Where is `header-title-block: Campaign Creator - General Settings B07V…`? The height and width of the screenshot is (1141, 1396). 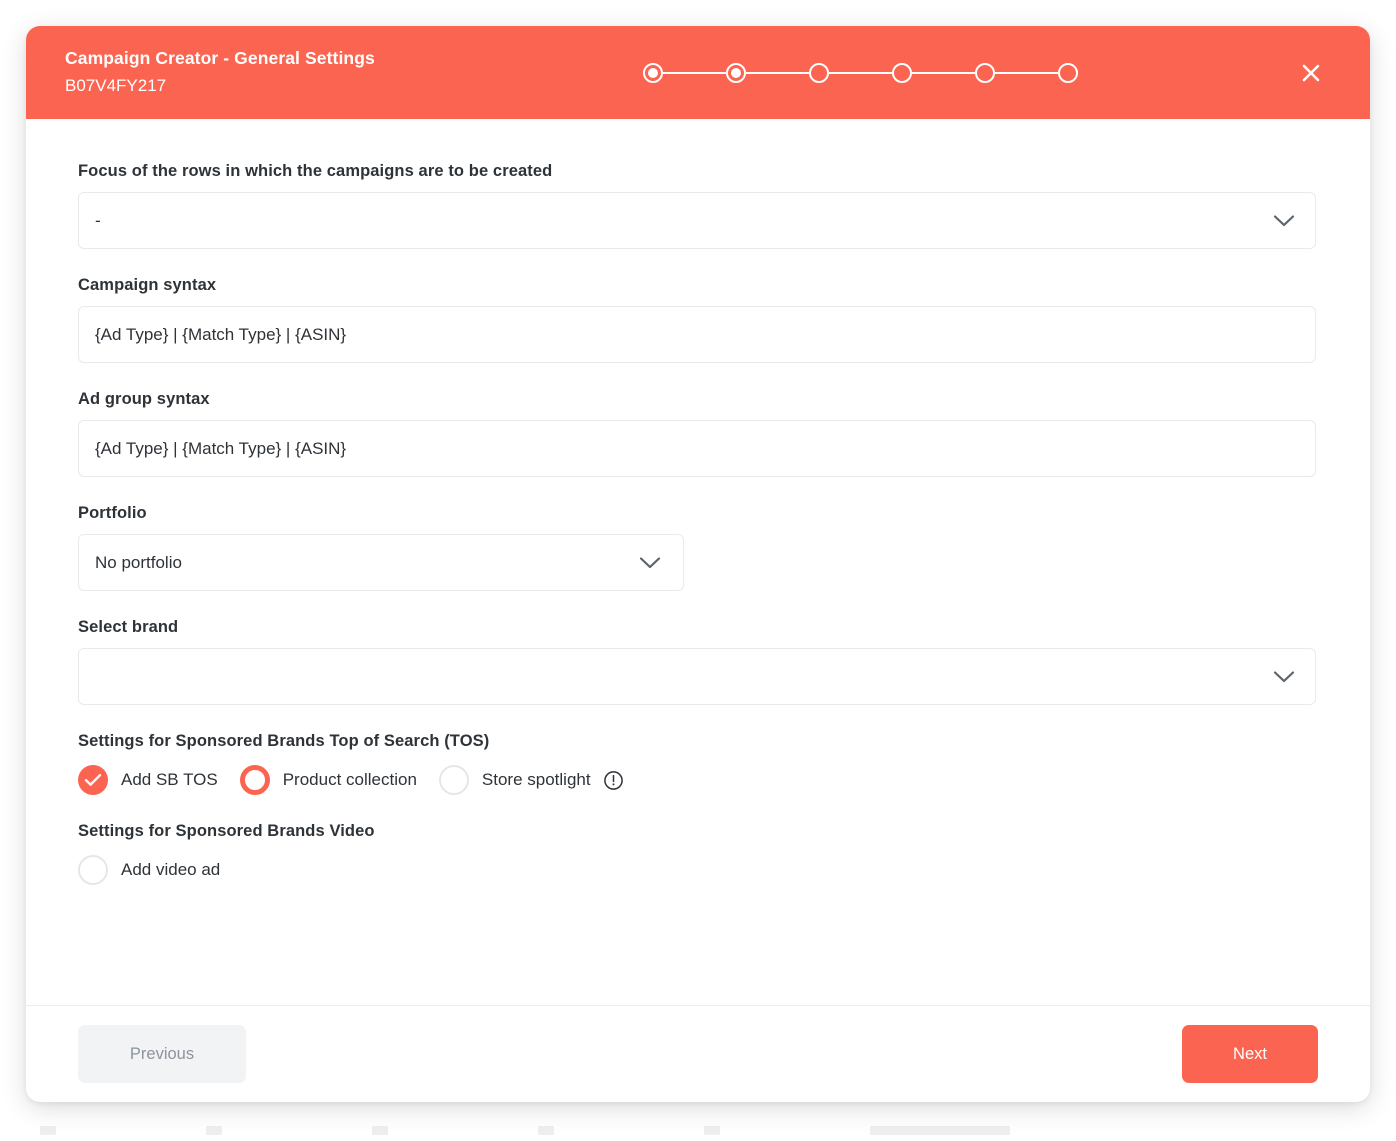
header-title-block: Campaign Creator - General Settings B07V… is located at coordinates (220, 72).